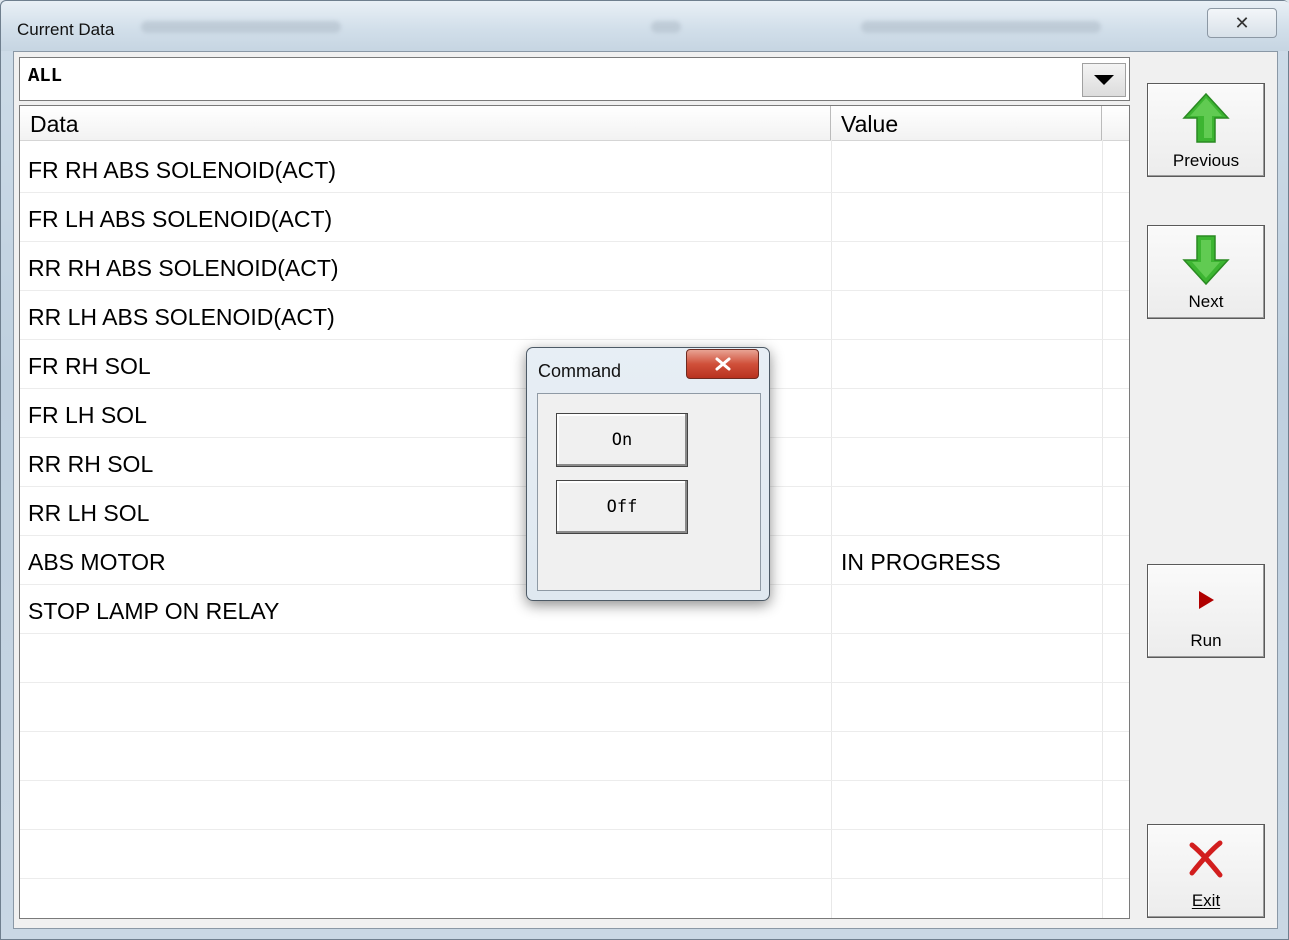 This screenshot has width=1289, height=940. Describe the element at coordinates (154, 611) in the screenshot. I see `data-cell: STOP LAMP ON RELAY` at that location.